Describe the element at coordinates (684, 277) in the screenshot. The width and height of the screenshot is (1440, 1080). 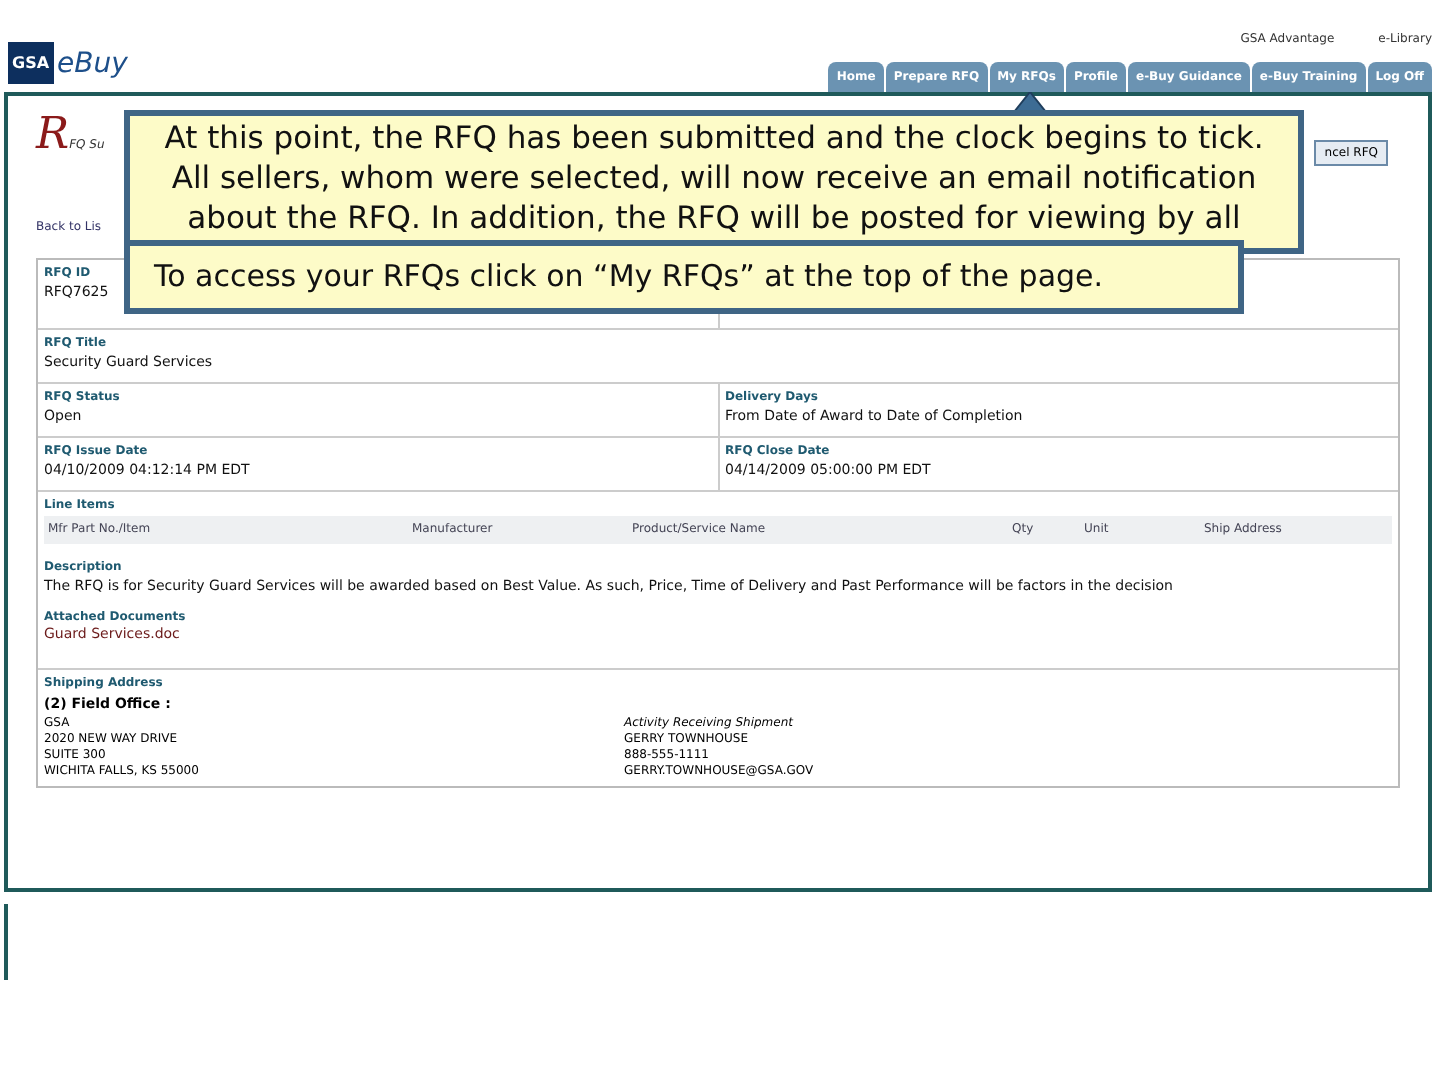
I see `callout-box: To access your RFQs click on “My RFQs” at the top of the page.` at that location.